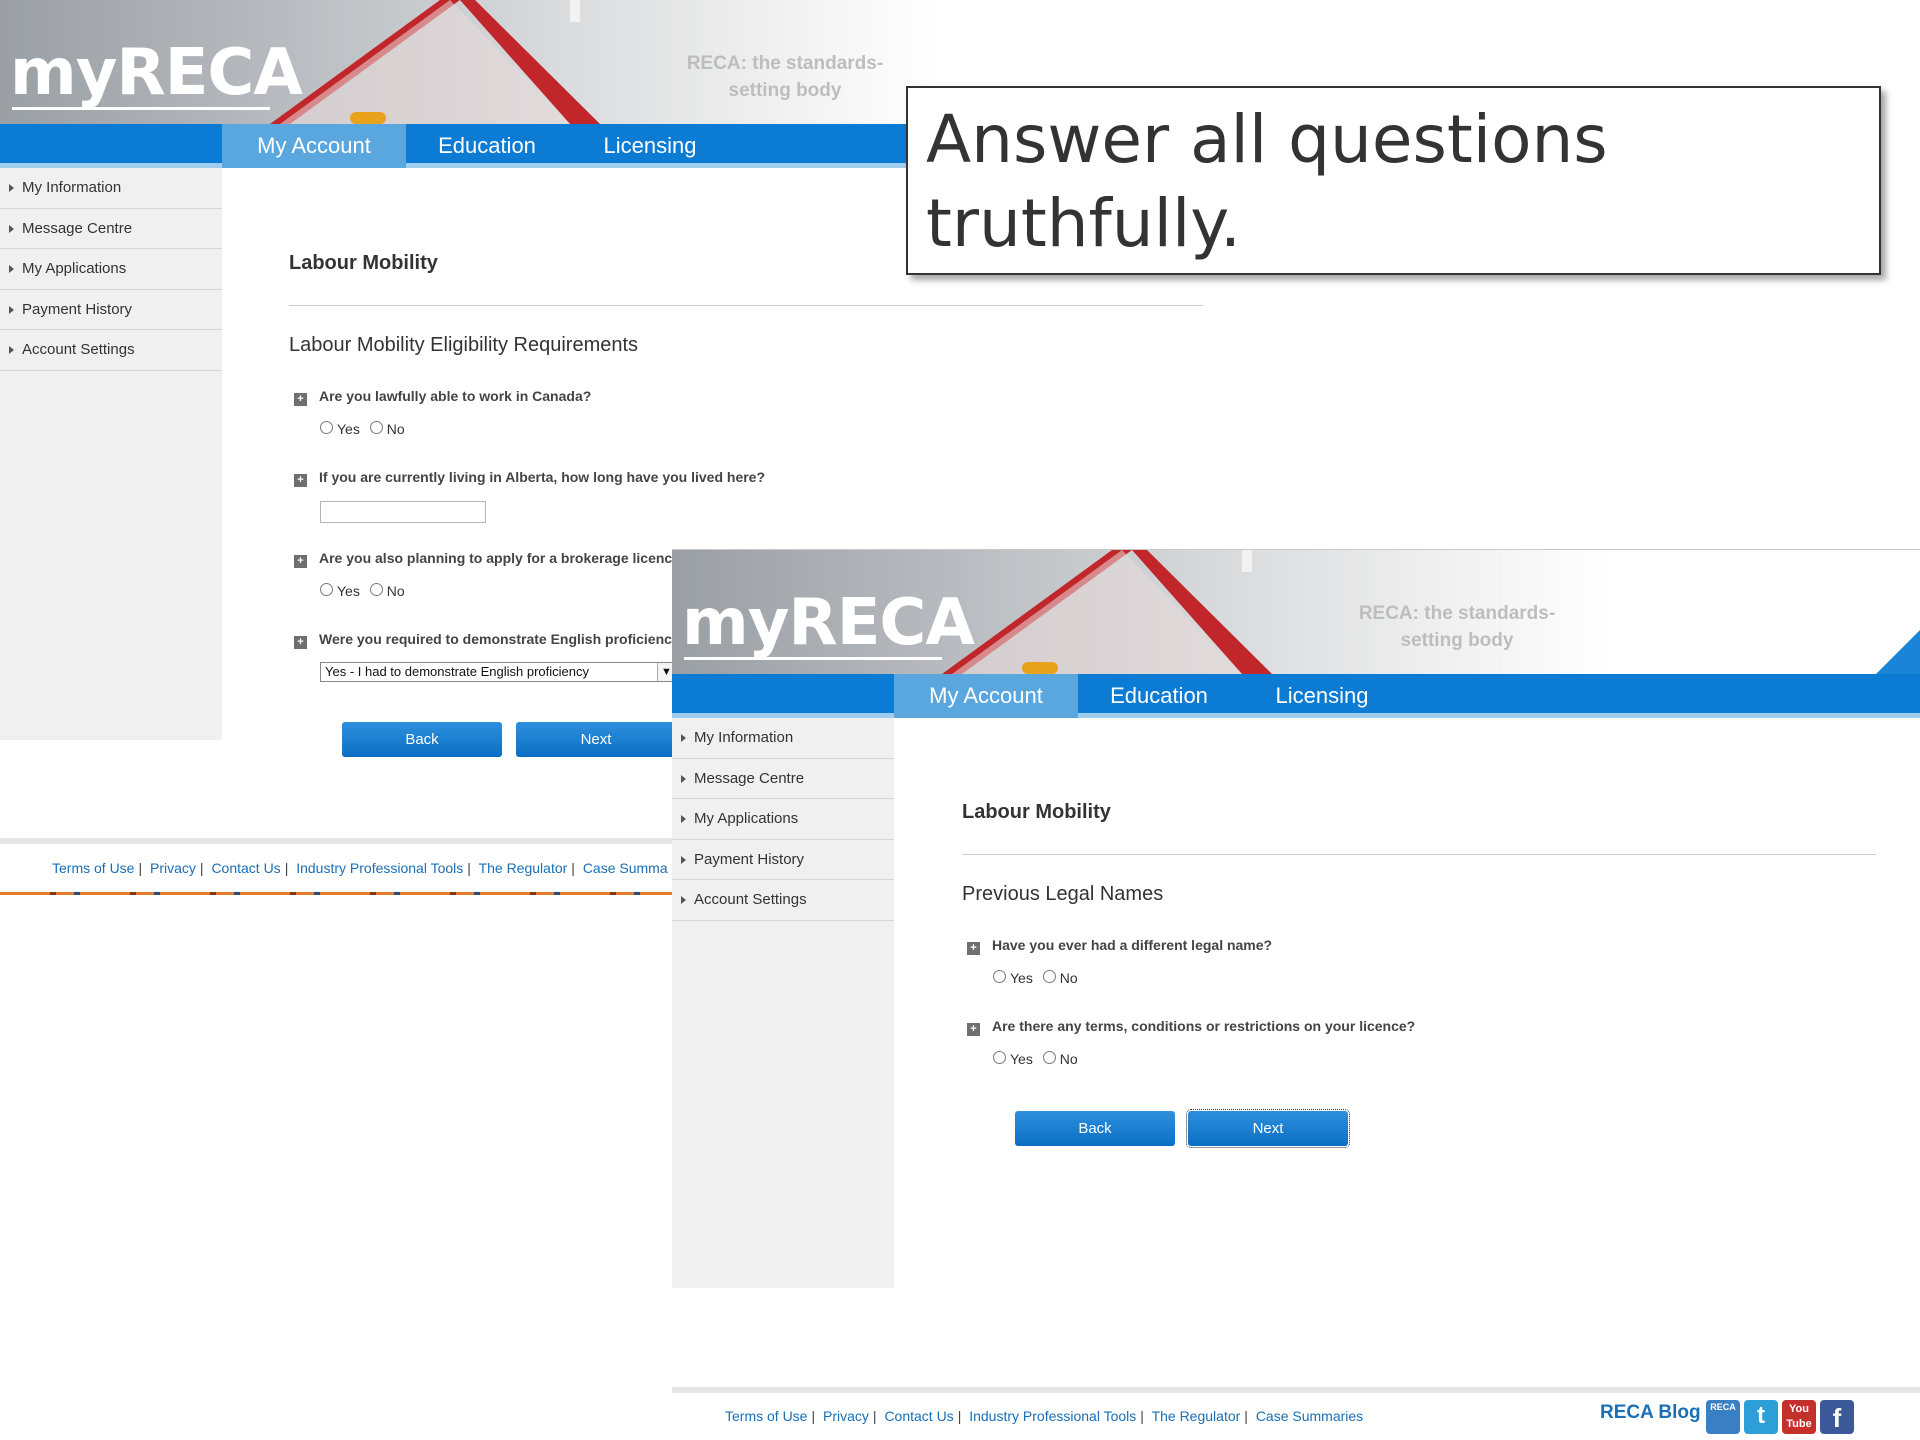 This screenshot has width=1920, height=1440. I want to click on radio-group-licence-restrictions: Yes No, so click(1038, 1059).